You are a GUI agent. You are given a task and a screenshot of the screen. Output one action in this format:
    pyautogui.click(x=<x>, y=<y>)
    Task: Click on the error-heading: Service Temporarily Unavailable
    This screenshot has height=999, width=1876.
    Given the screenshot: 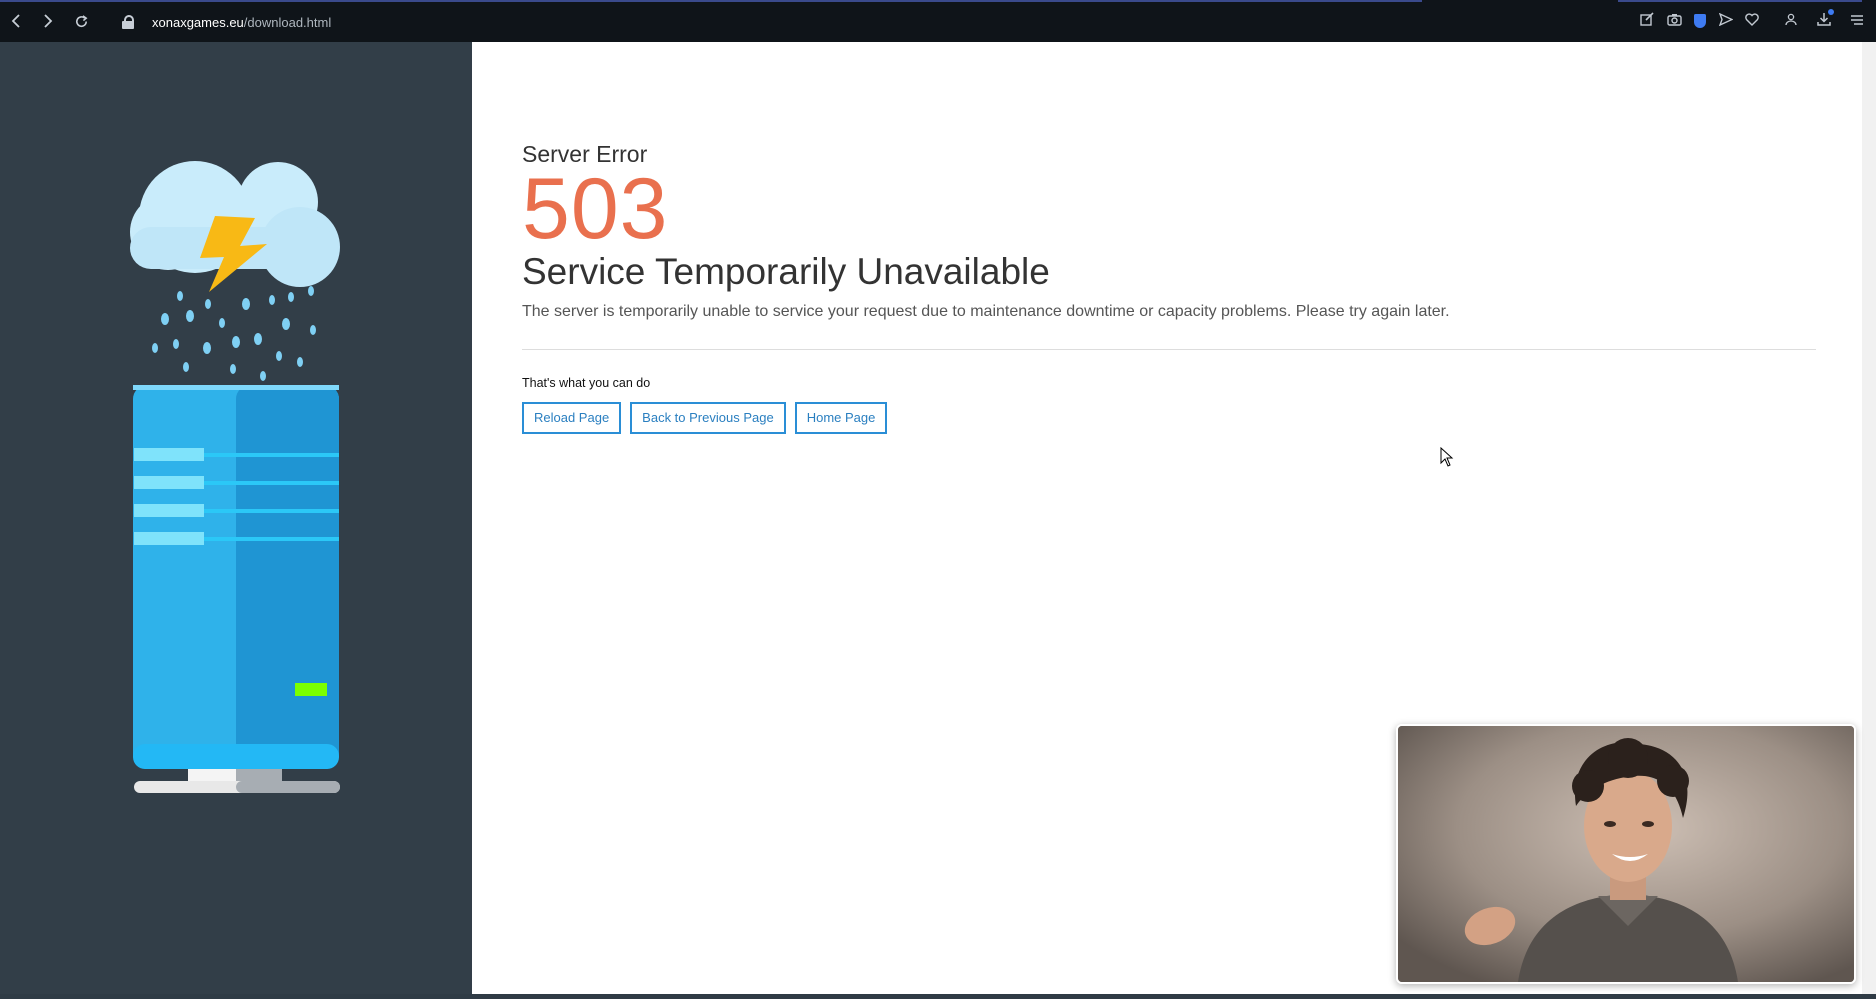 What is the action you would take?
    pyautogui.click(x=786, y=271)
    